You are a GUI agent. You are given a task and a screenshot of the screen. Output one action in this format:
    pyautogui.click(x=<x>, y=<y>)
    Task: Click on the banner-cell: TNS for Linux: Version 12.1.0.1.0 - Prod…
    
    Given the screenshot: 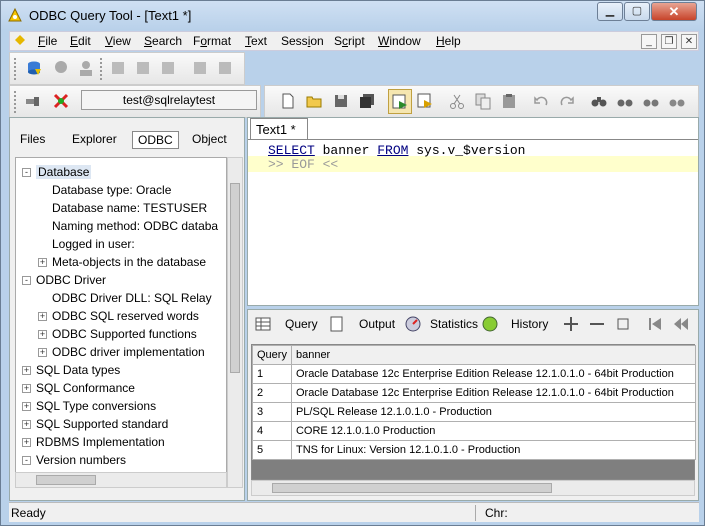 What is the action you would take?
    pyautogui.click(x=493, y=450)
    